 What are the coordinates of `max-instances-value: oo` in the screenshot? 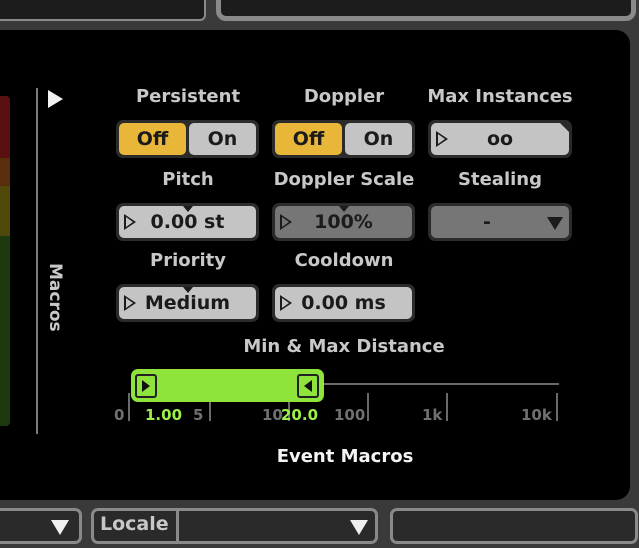 It's located at (500, 139).